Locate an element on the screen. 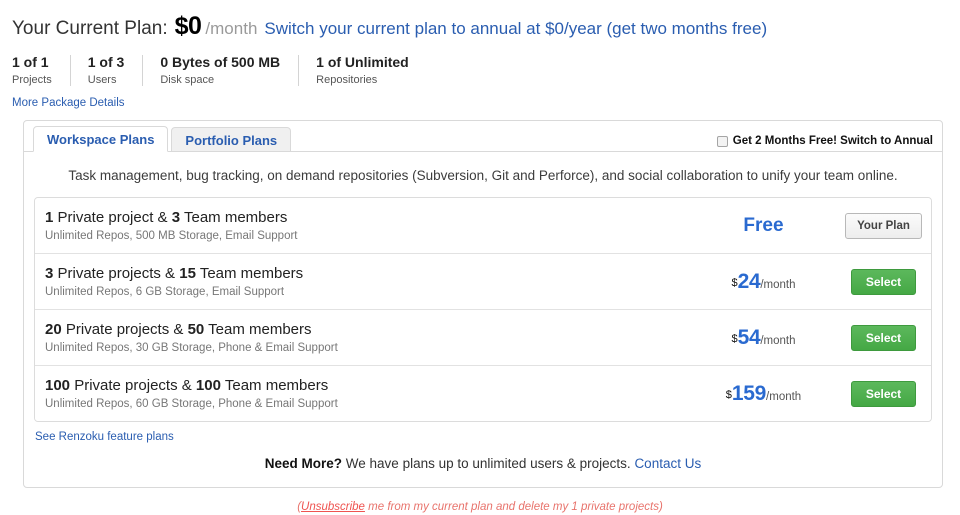  plan-price-amount: 159 is located at coordinates (749, 393).